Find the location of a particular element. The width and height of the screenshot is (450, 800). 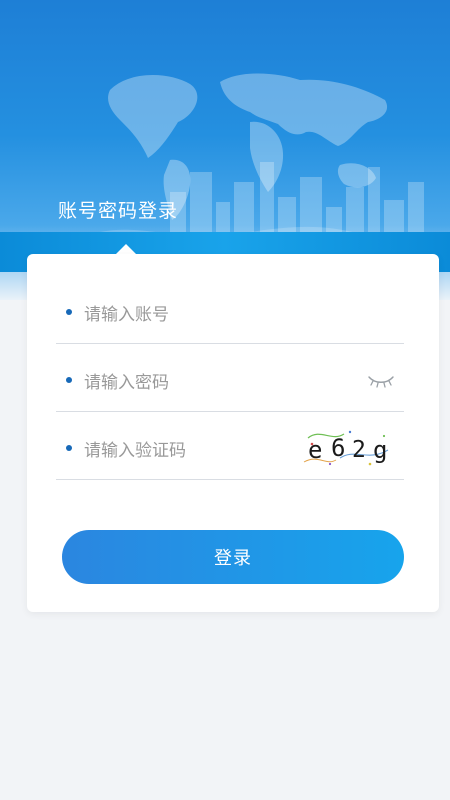

captcha-image: e 6 2 g is located at coordinates (347, 447).